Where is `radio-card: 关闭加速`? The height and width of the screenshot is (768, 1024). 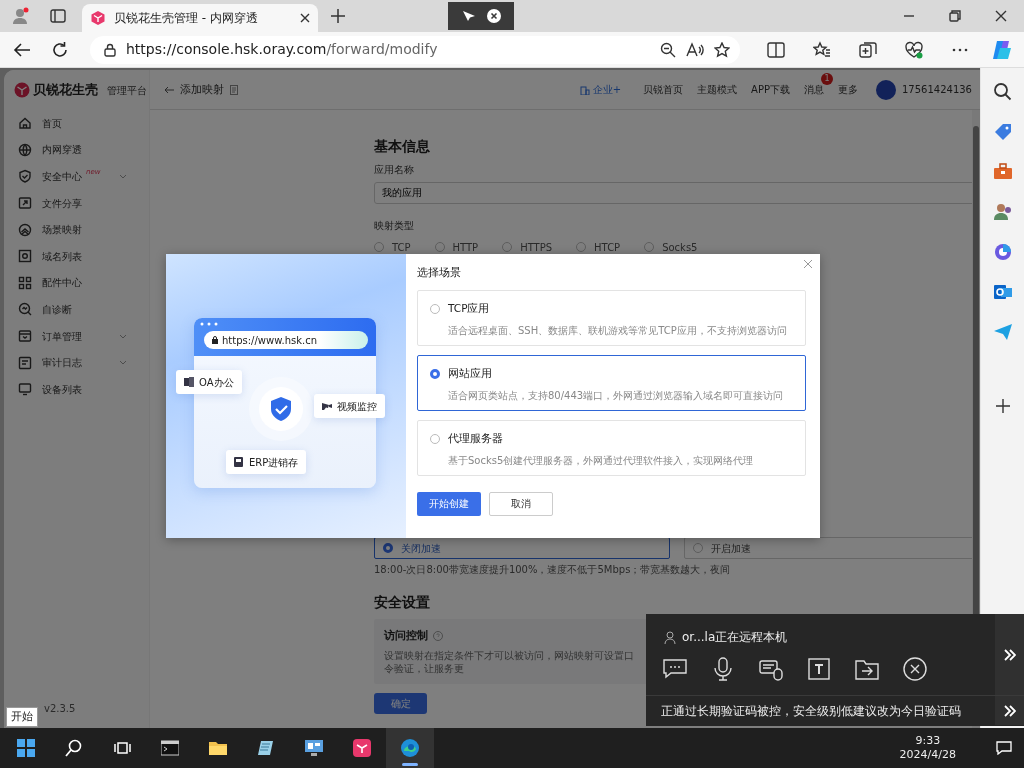 radio-card: 关闭加速 is located at coordinates (522, 548).